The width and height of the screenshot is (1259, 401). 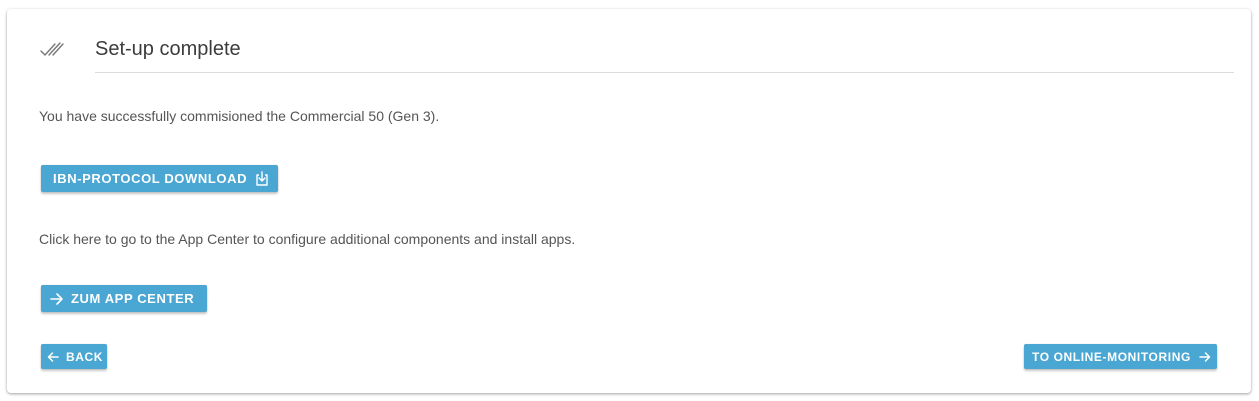 What do you see at coordinates (664, 72) in the screenshot?
I see `header-divider` at bounding box center [664, 72].